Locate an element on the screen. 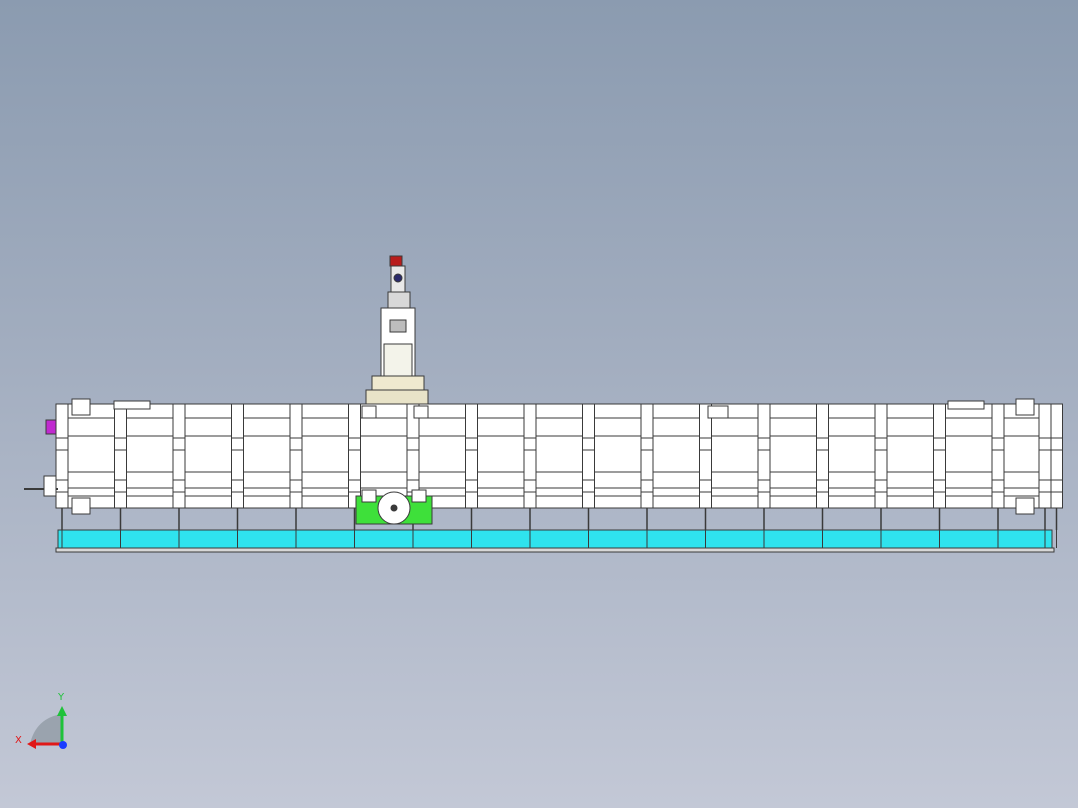 The width and height of the screenshot is (1078, 808). bracket-top-right is located at coordinates (1025, 407).